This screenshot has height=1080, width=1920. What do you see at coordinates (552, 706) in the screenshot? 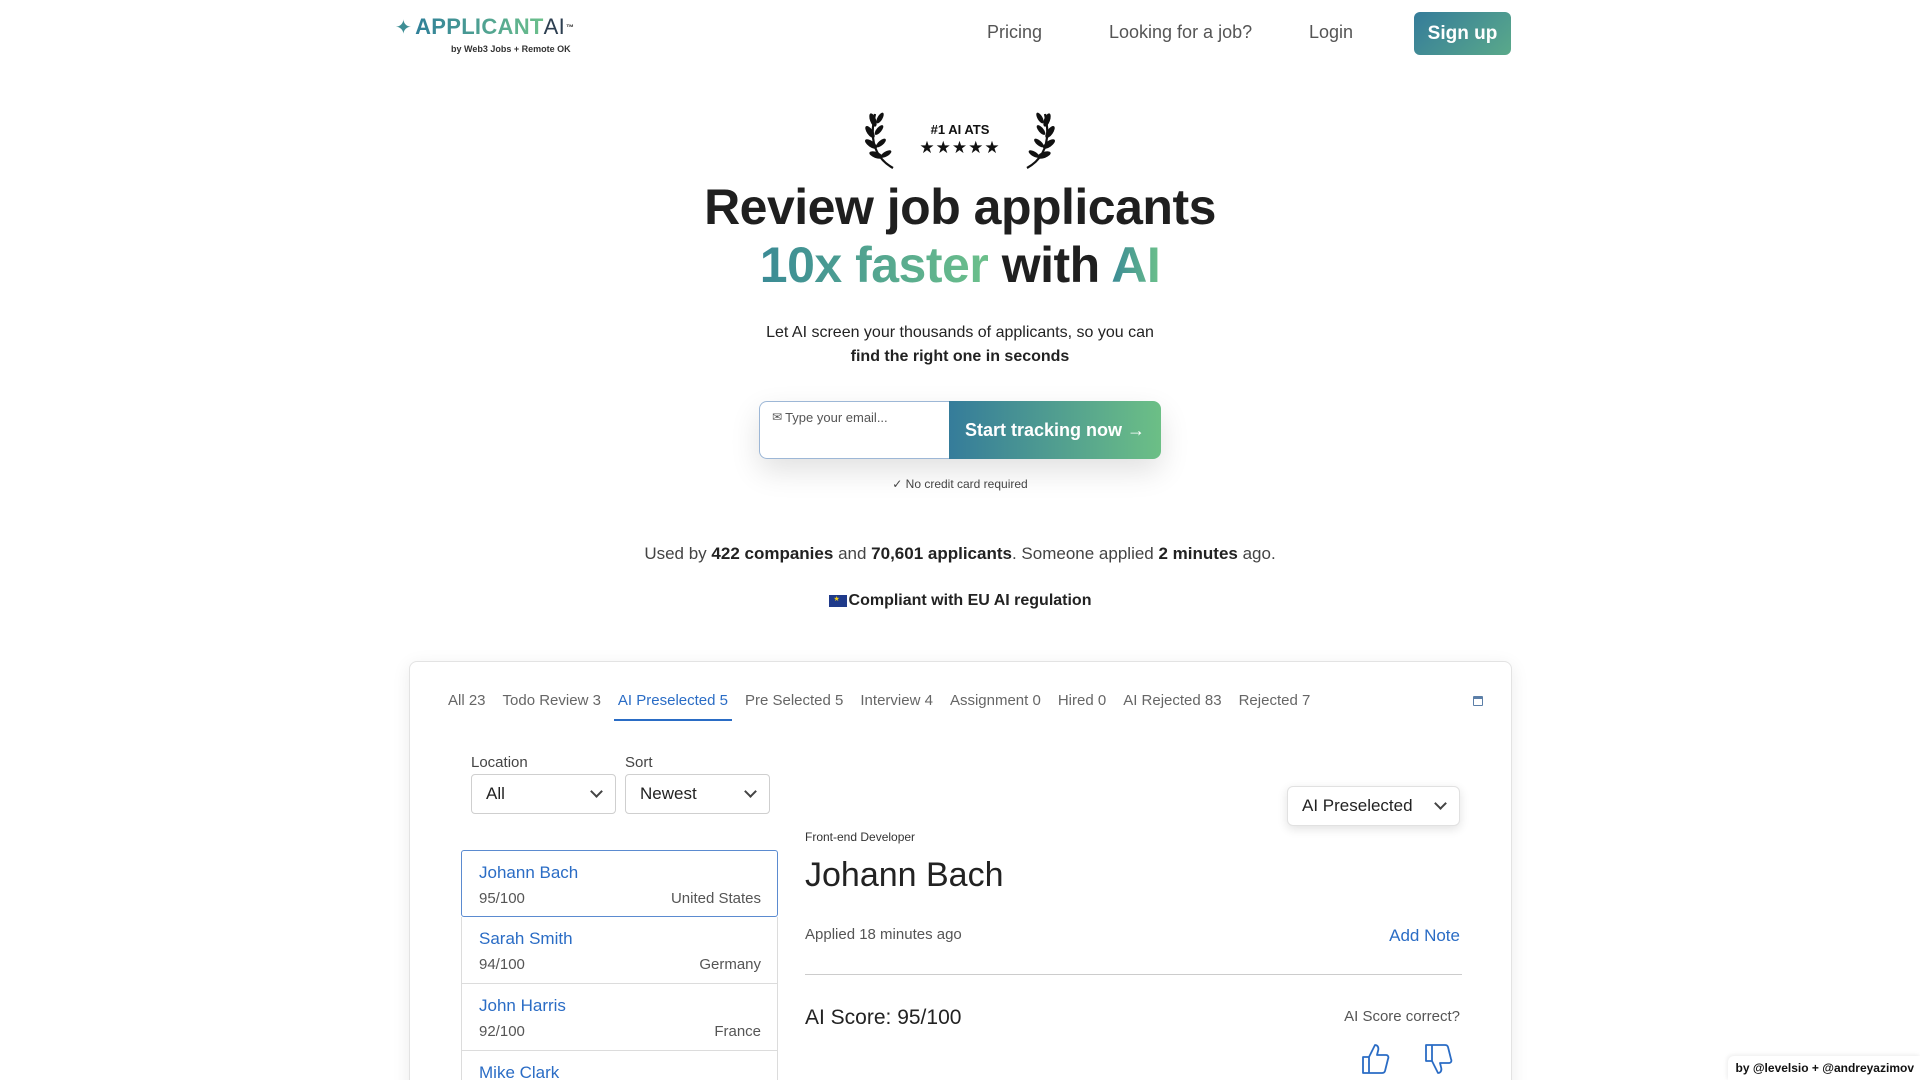
I see `tab-todo-review: Todo Review 3` at bounding box center [552, 706].